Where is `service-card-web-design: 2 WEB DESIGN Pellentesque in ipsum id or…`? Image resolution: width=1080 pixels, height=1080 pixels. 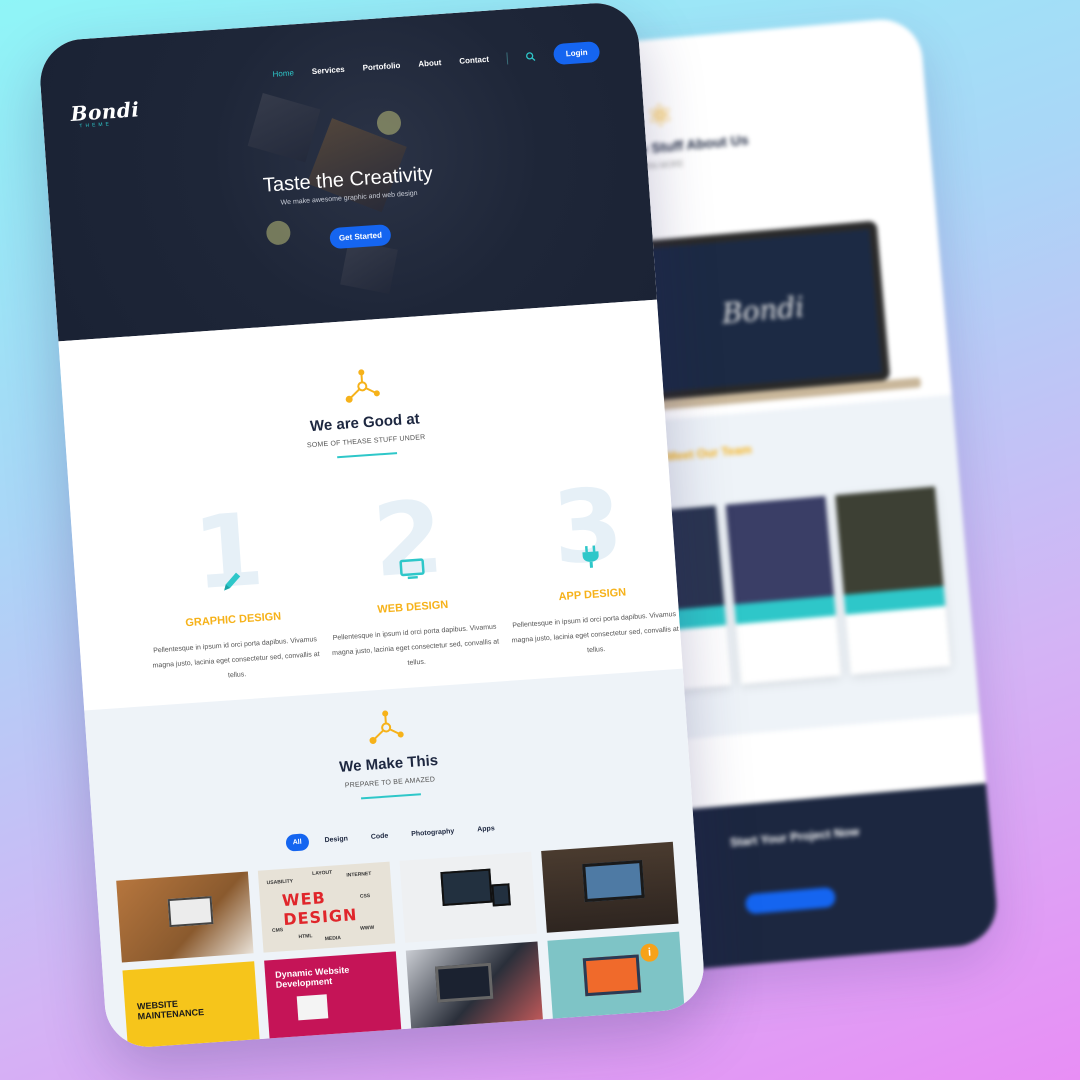 service-card-web-design: 2 WEB DESIGN Pellentesque in ipsum id or… is located at coordinates (411, 577).